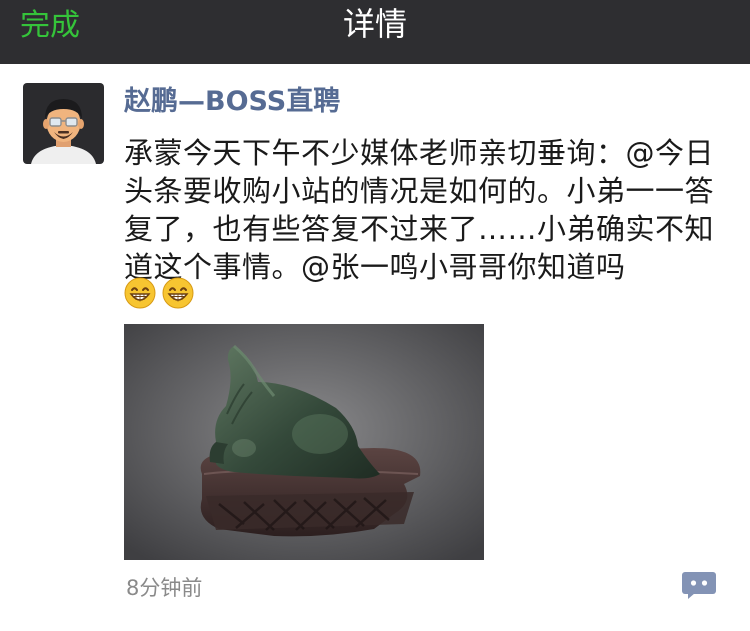 Image resolution: width=750 pixels, height=631 pixels. What do you see at coordinates (374, 24) in the screenshot?
I see `page-title: 详情` at bounding box center [374, 24].